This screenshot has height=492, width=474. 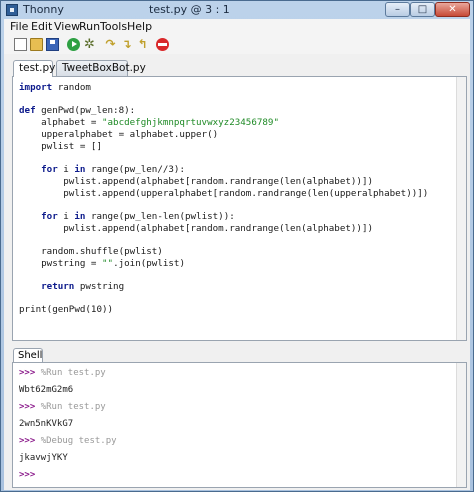 I want to click on code-text: pwstring, so click(x=99, y=286).